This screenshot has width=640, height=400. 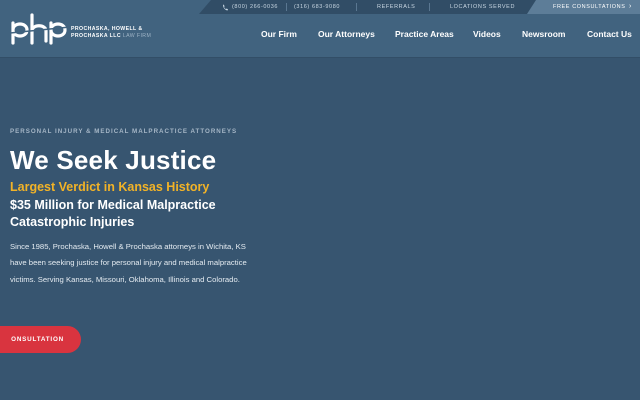 I want to click on firm-name-suffix: LAW FIRM, so click(x=137, y=35).